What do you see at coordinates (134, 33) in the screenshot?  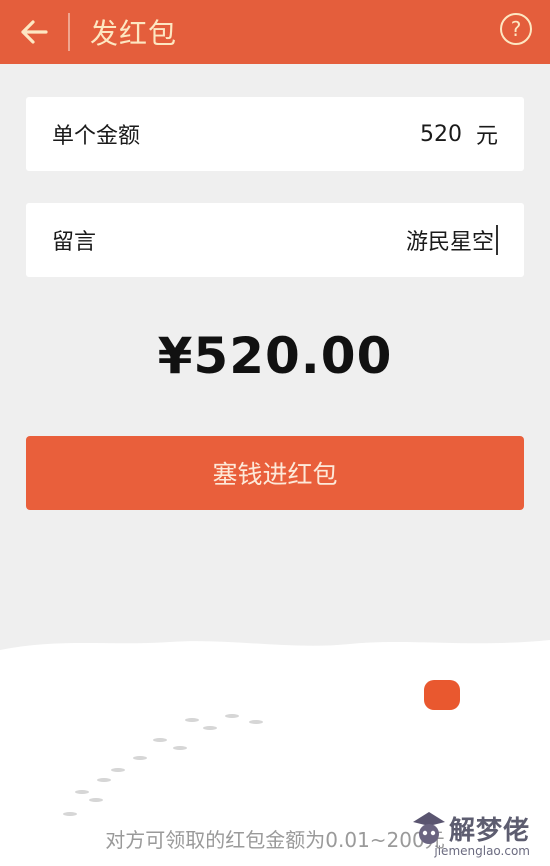 I see `page-title: 发红包` at bounding box center [134, 33].